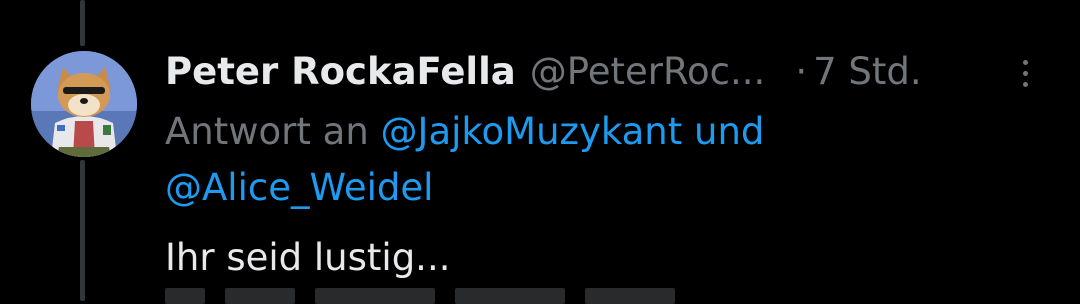 The image size is (1080, 304). I want to click on tweet-header: Peter RockaFella @PeterRoc... · 7 Std., so click(543, 71).